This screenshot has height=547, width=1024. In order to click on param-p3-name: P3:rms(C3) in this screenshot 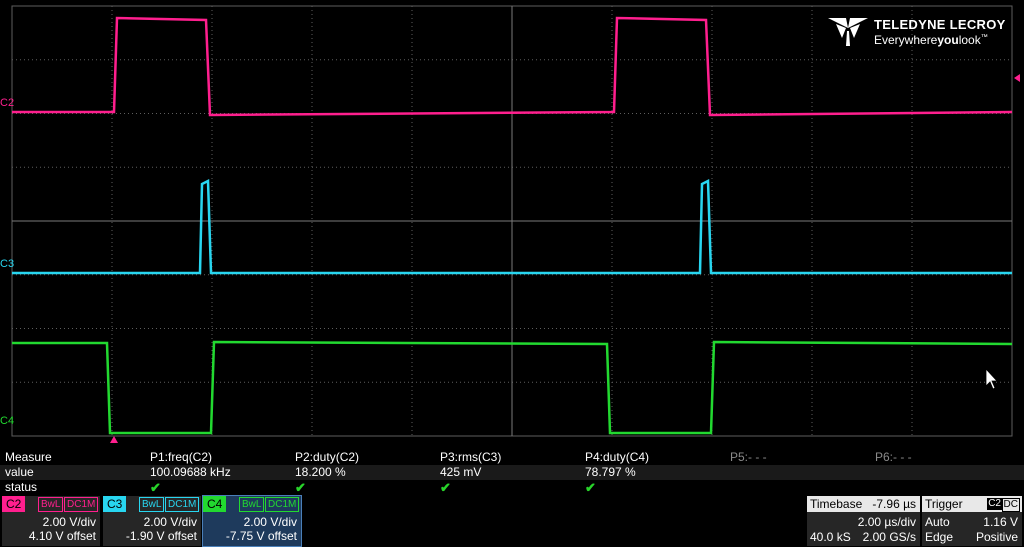, I will do `click(470, 457)`.